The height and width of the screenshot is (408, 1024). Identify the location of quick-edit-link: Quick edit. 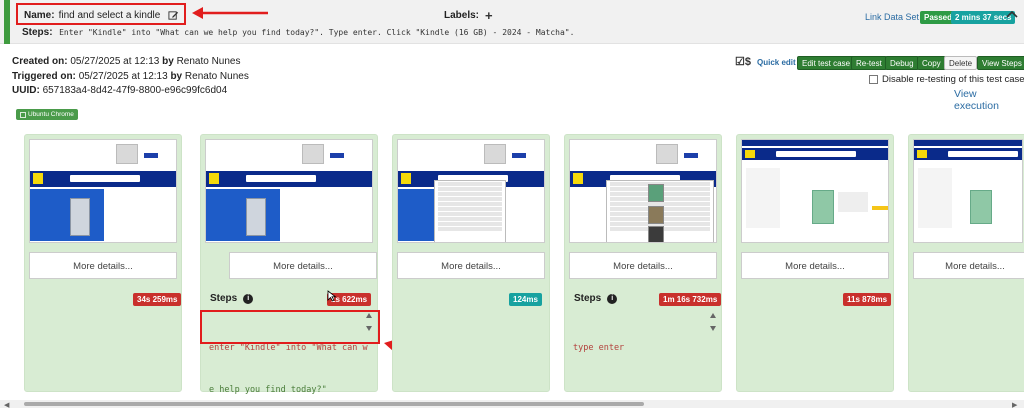
(776, 62).